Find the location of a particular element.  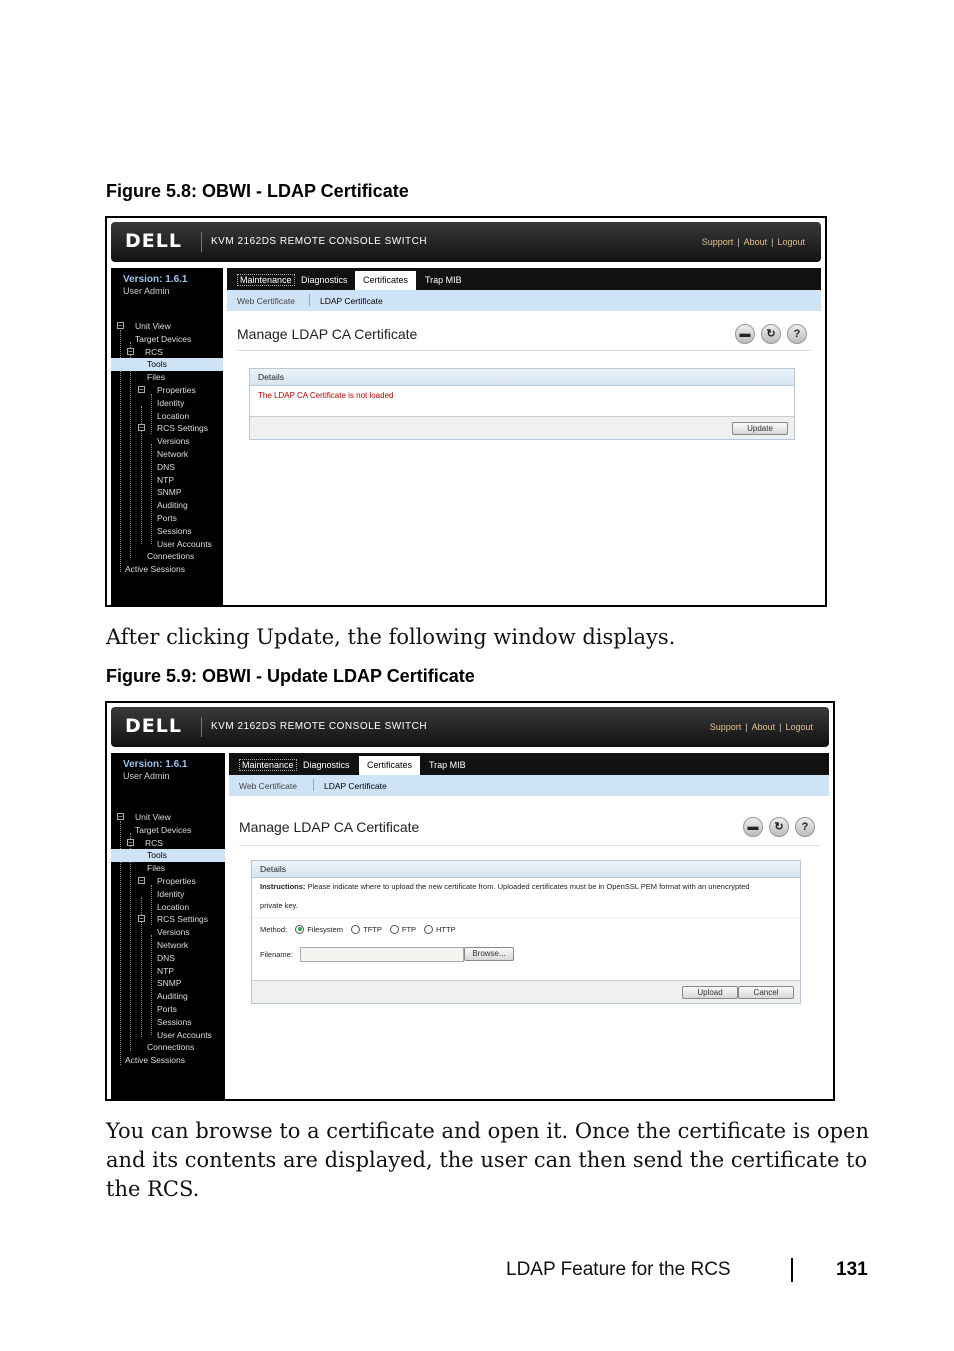

method-ftp-radio is located at coordinates (394, 929).